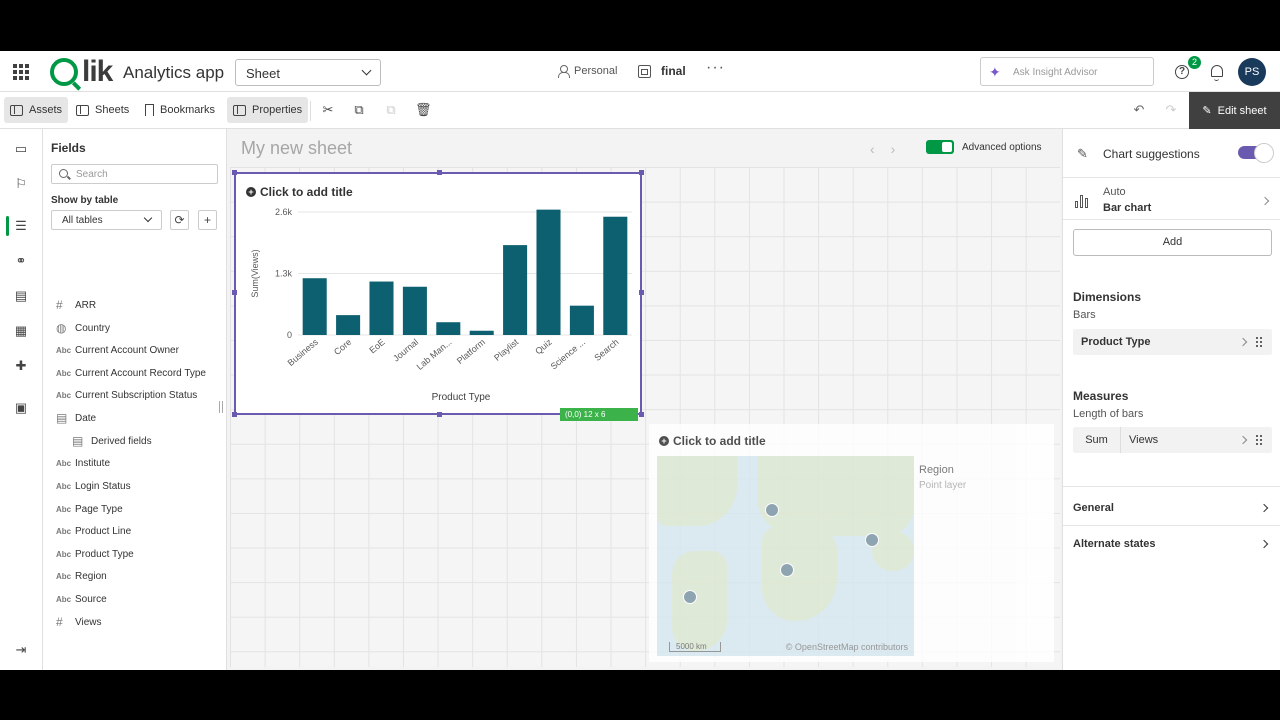 The image size is (1280, 720). Describe the element at coordinates (847, 647) in the screenshot. I see `map-attribution: © OpenStreetMap contributors` at that location.